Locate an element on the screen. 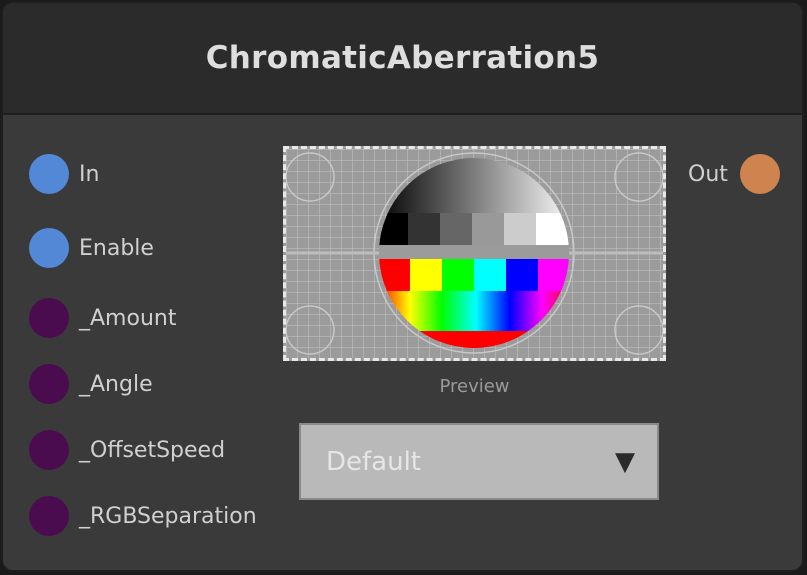 This screenshot has width=807, height=575. preview-caption: Preview is located at coordinates (474, 386).